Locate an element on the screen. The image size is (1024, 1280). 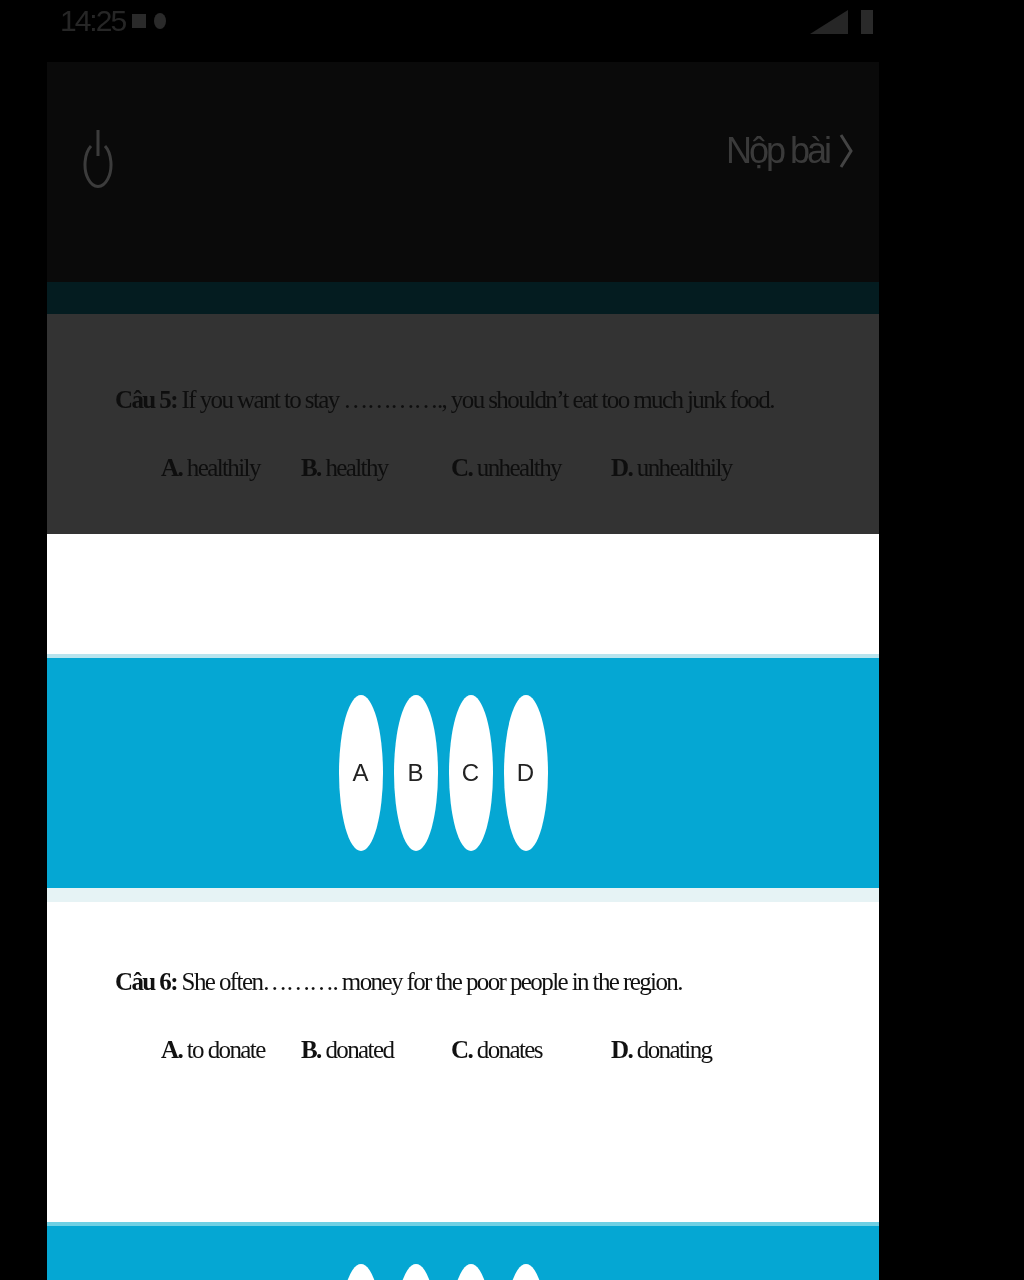
notification-icon is located at coordinates (160, 21).